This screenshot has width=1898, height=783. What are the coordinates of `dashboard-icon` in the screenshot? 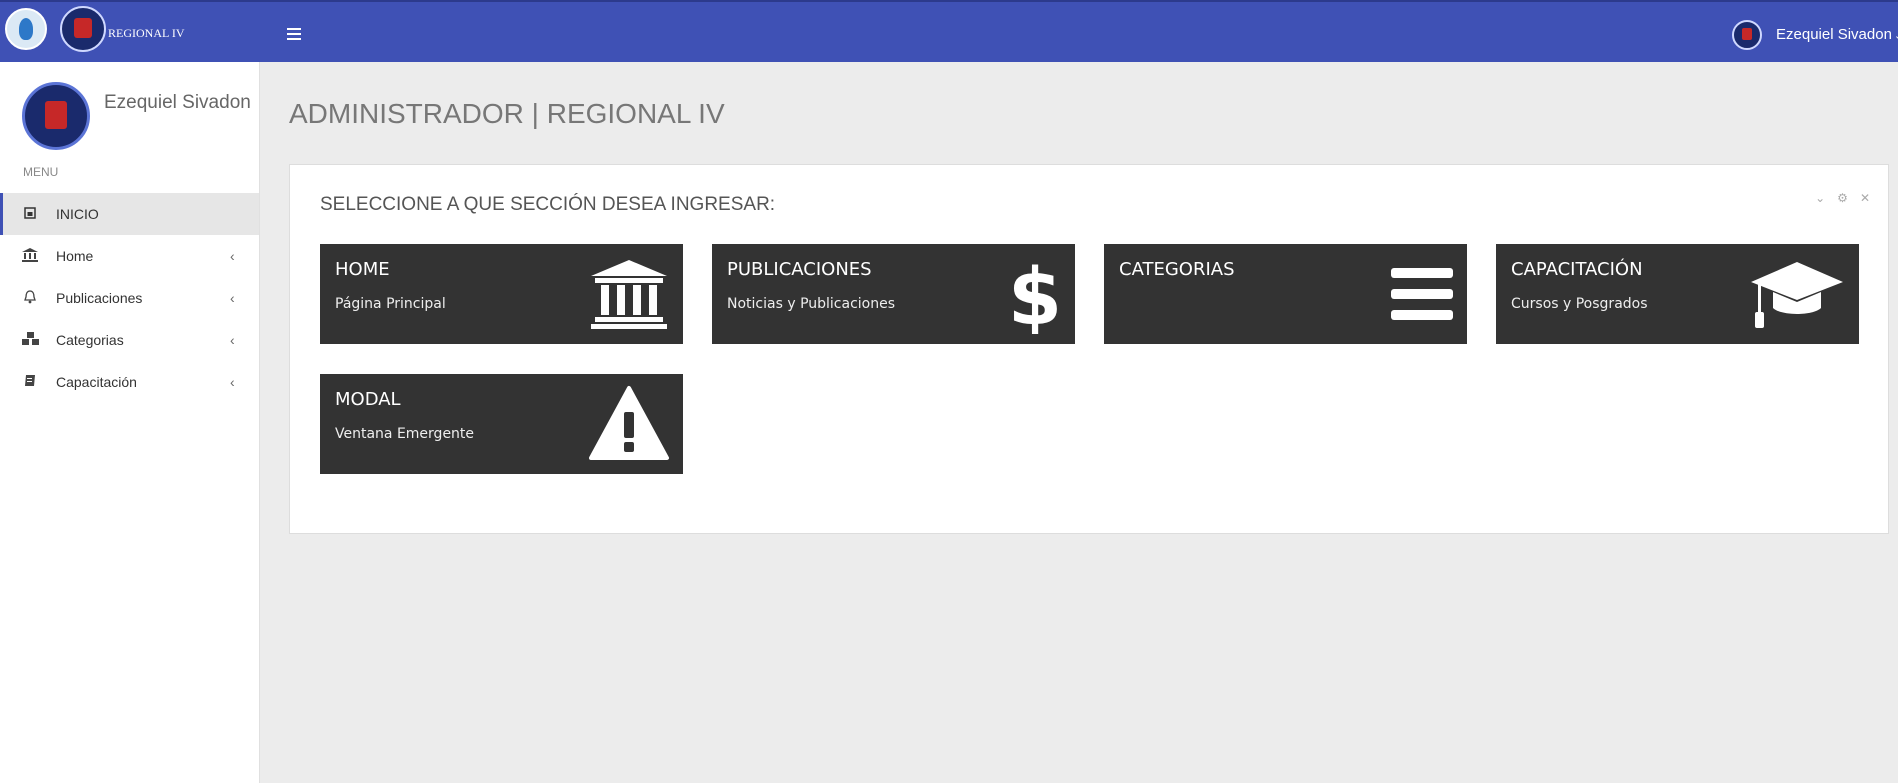 It's located at (30, 214).